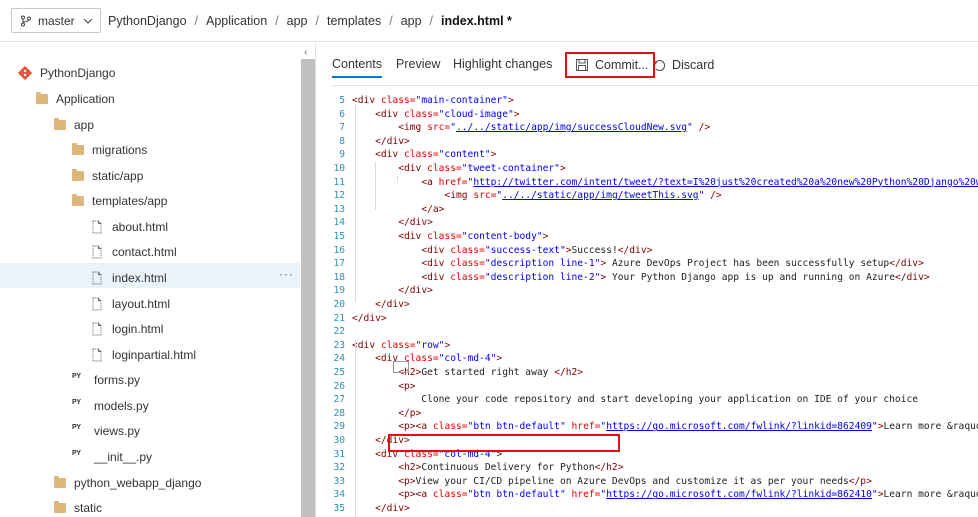 The width and height of the screenshot is (978, 517). I want to click on tree-item-label: views.py, so click(117, 431).